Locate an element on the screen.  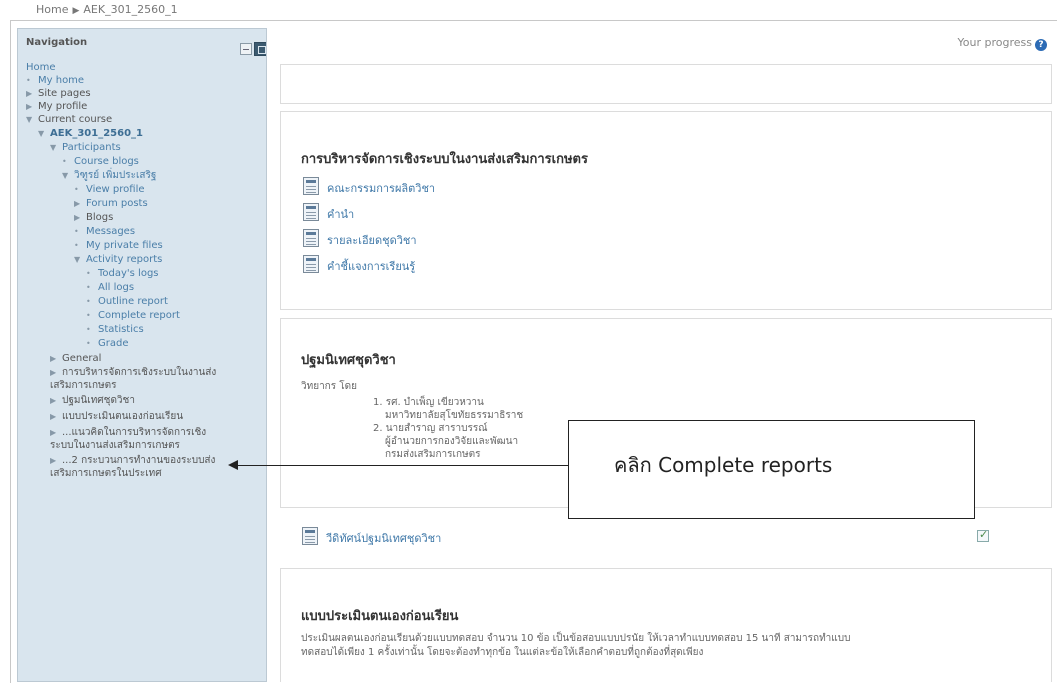
nav-item-my-profile: ▶ My profile is located at coordinates (56, 106).